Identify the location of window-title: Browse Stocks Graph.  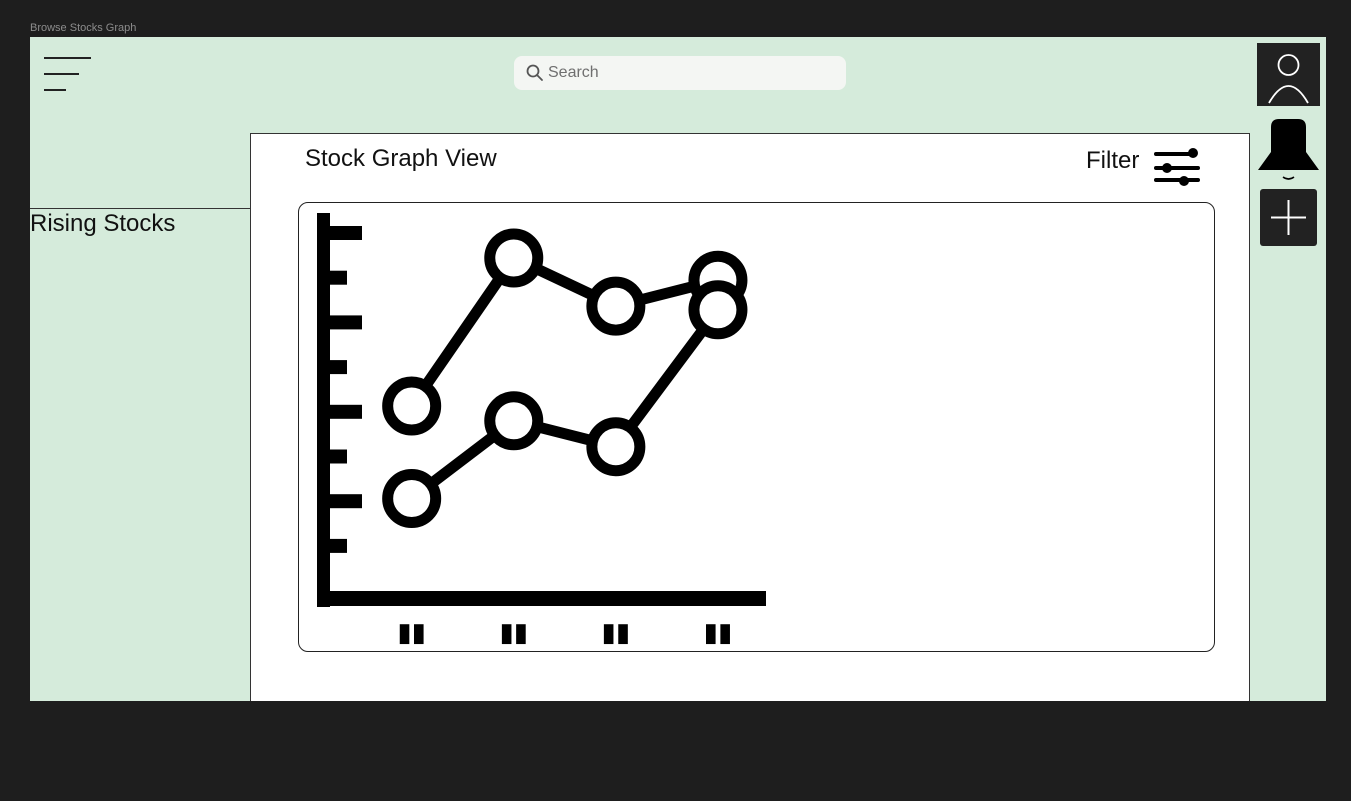
(83, 28).